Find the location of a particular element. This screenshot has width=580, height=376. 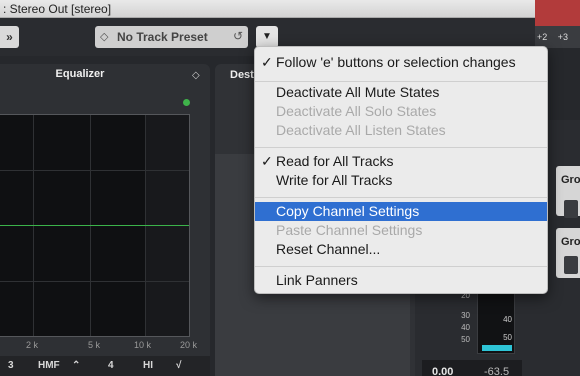

menu-item-deactivate-listen: Deactivate All Listen States is located at coordinates (401, 130).